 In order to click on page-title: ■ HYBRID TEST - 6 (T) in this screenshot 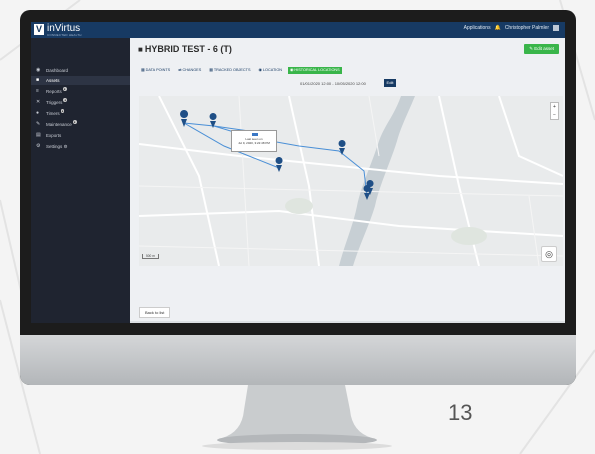, I will do `click(185, 49)`.